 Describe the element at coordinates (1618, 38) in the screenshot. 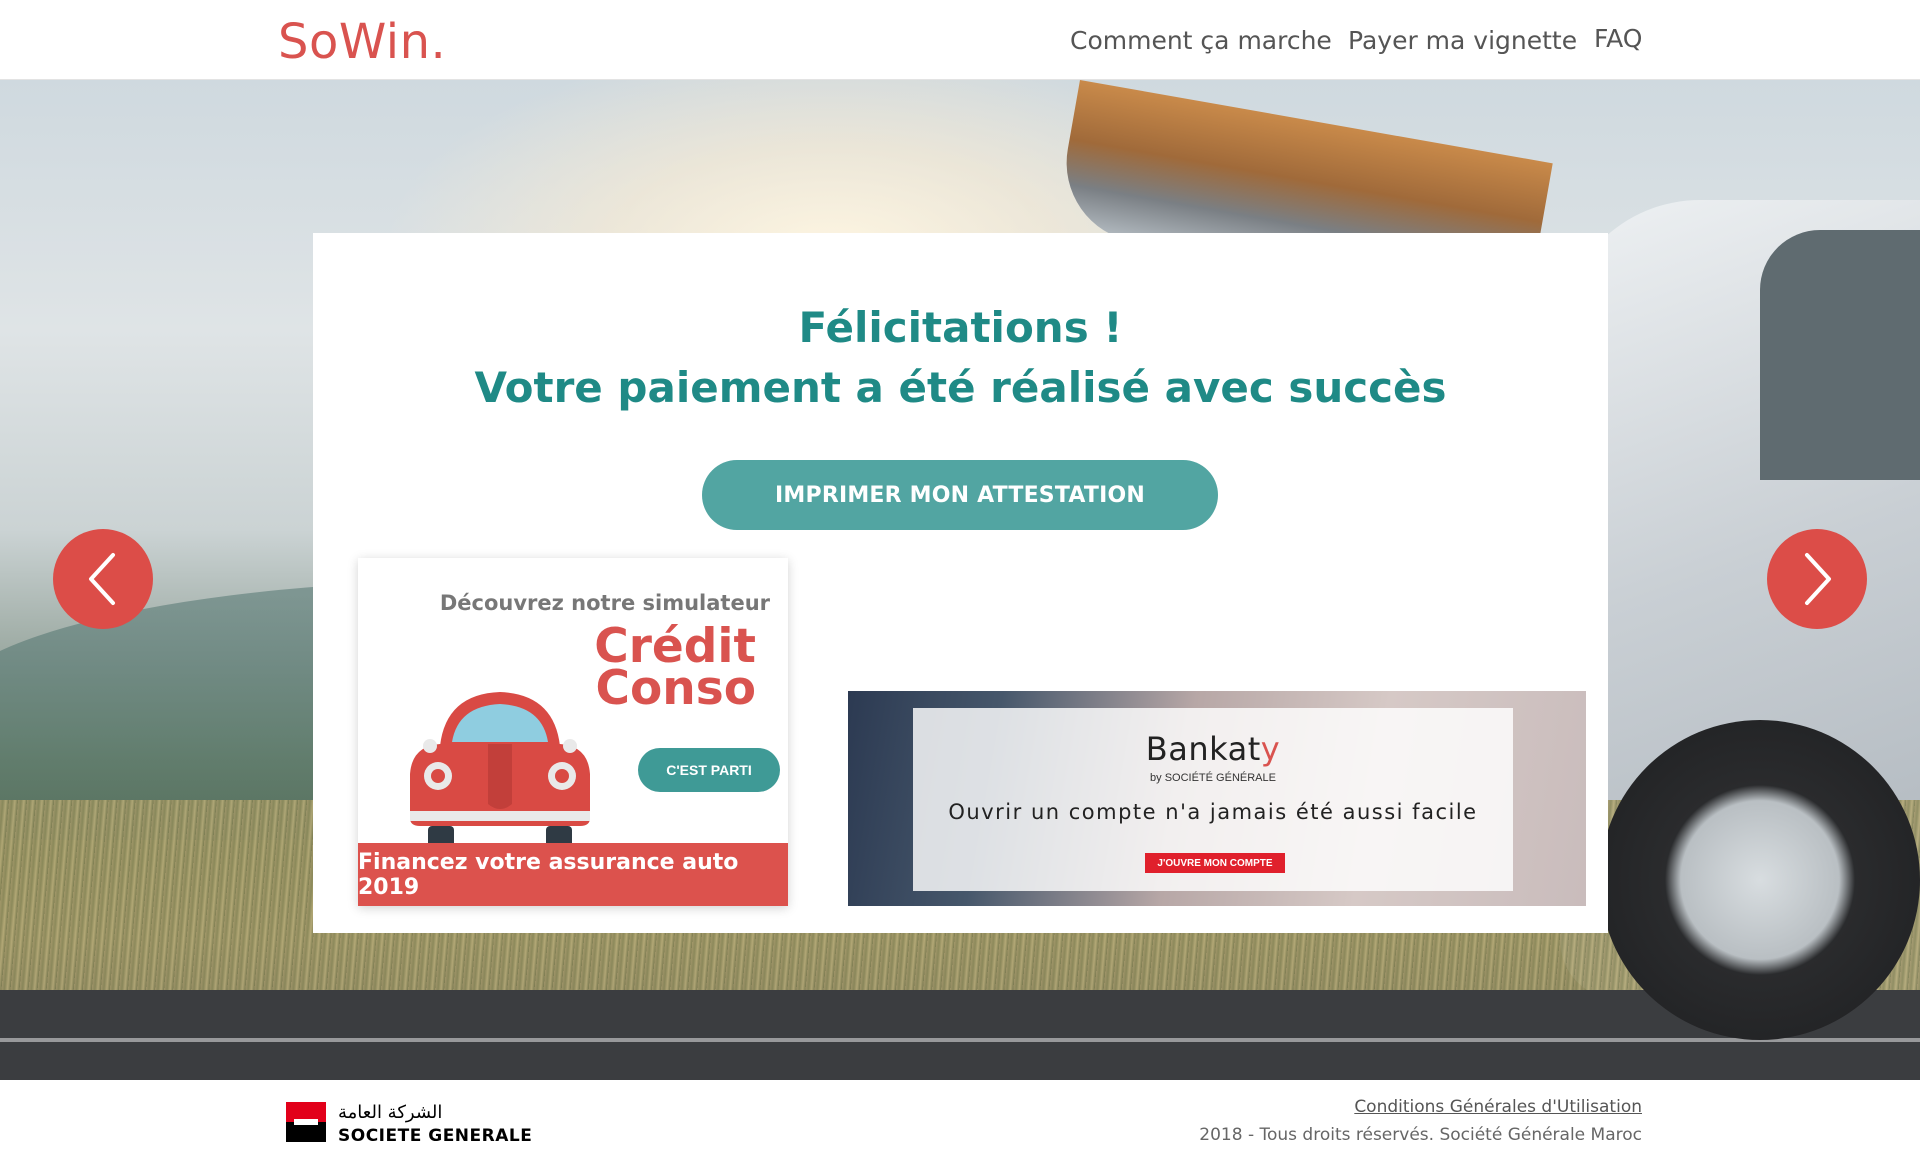

I see `nav-link-faq: FAQ` at that location.